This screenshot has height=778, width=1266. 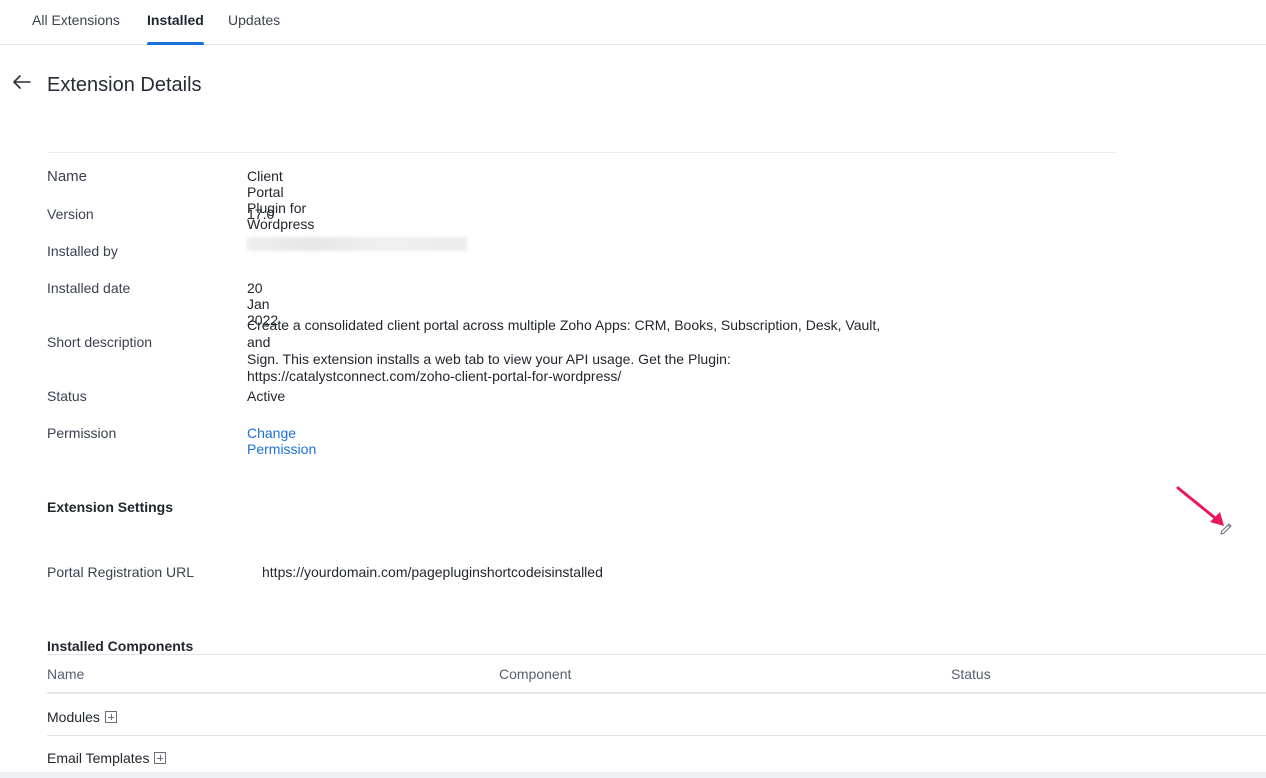 I want to click on row-divider, so click(x=656, y=735).